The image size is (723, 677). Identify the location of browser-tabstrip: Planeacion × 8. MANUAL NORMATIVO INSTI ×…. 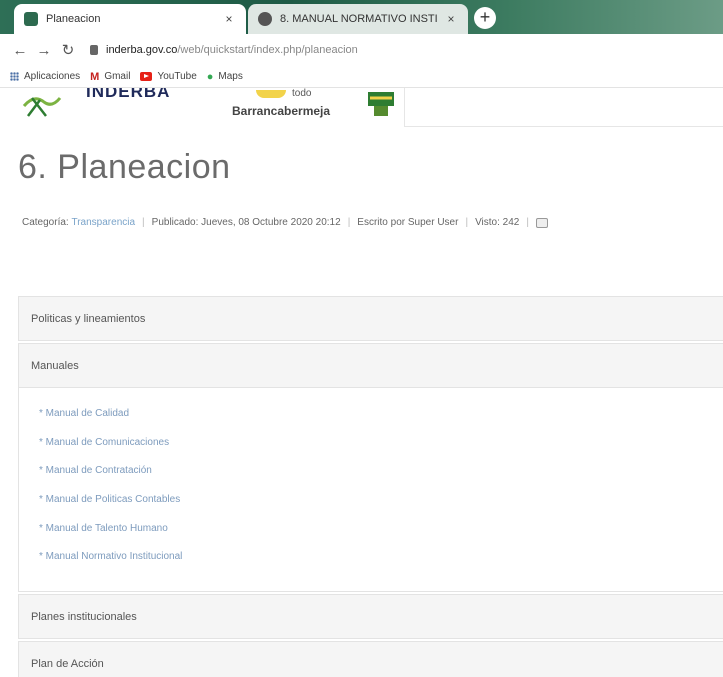
(361, 17).